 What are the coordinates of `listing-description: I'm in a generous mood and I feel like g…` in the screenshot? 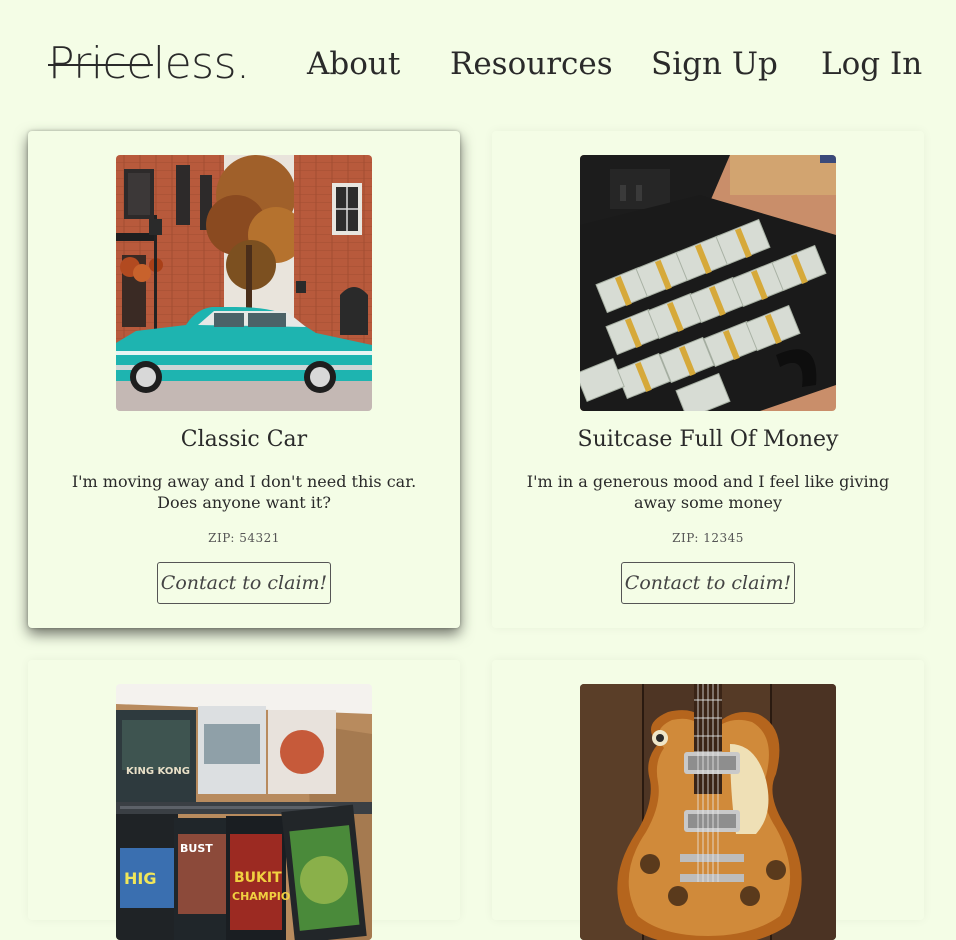 It's located at (708, 492).